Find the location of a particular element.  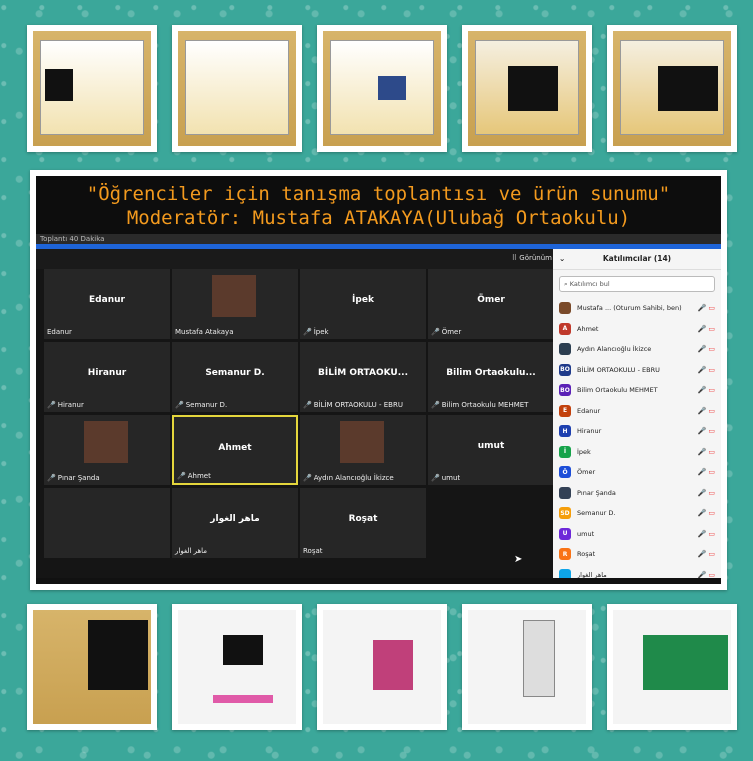

participant-name: İpek is located at coordinates (584, 451).